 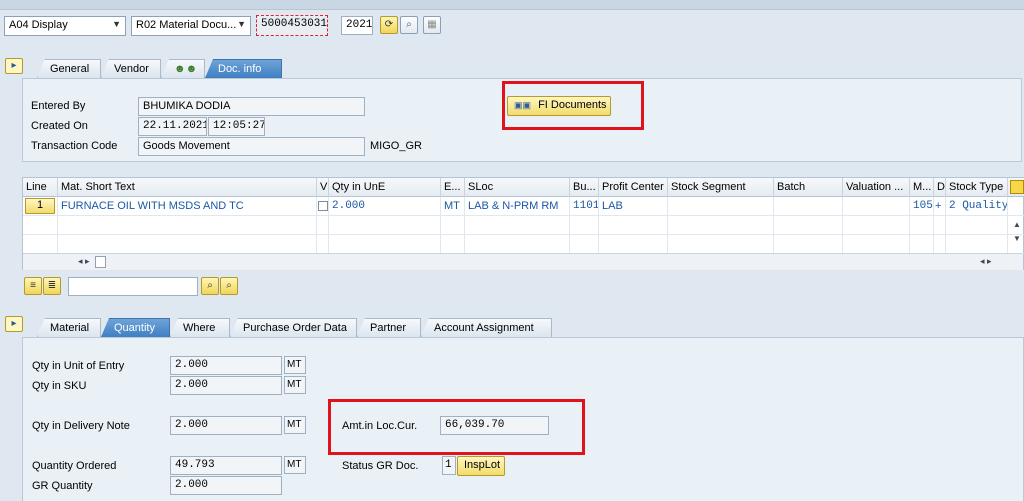 I want to click on row-d: +, so click(x=940, y=206).